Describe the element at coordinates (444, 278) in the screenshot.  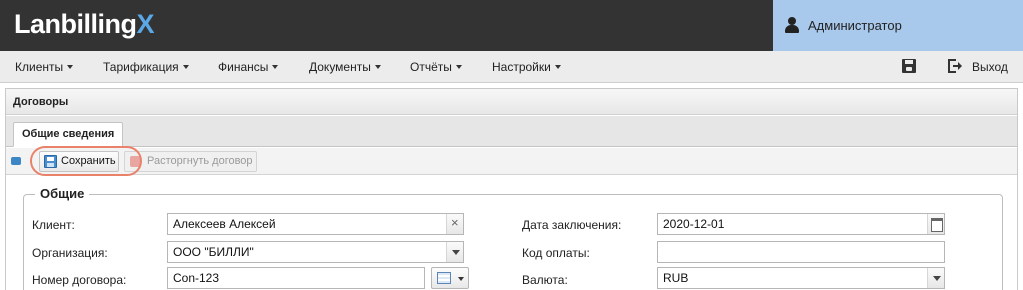
I see `table-icon` at that location.